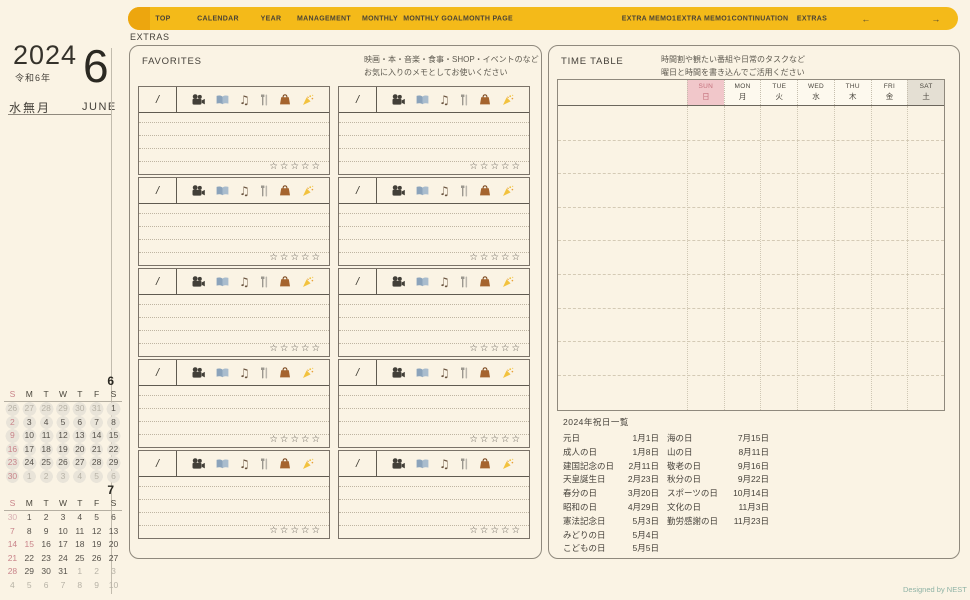  Describe the element at coordinates (63, 422) in the screenshot. I see `date-cell: 5` at that location.